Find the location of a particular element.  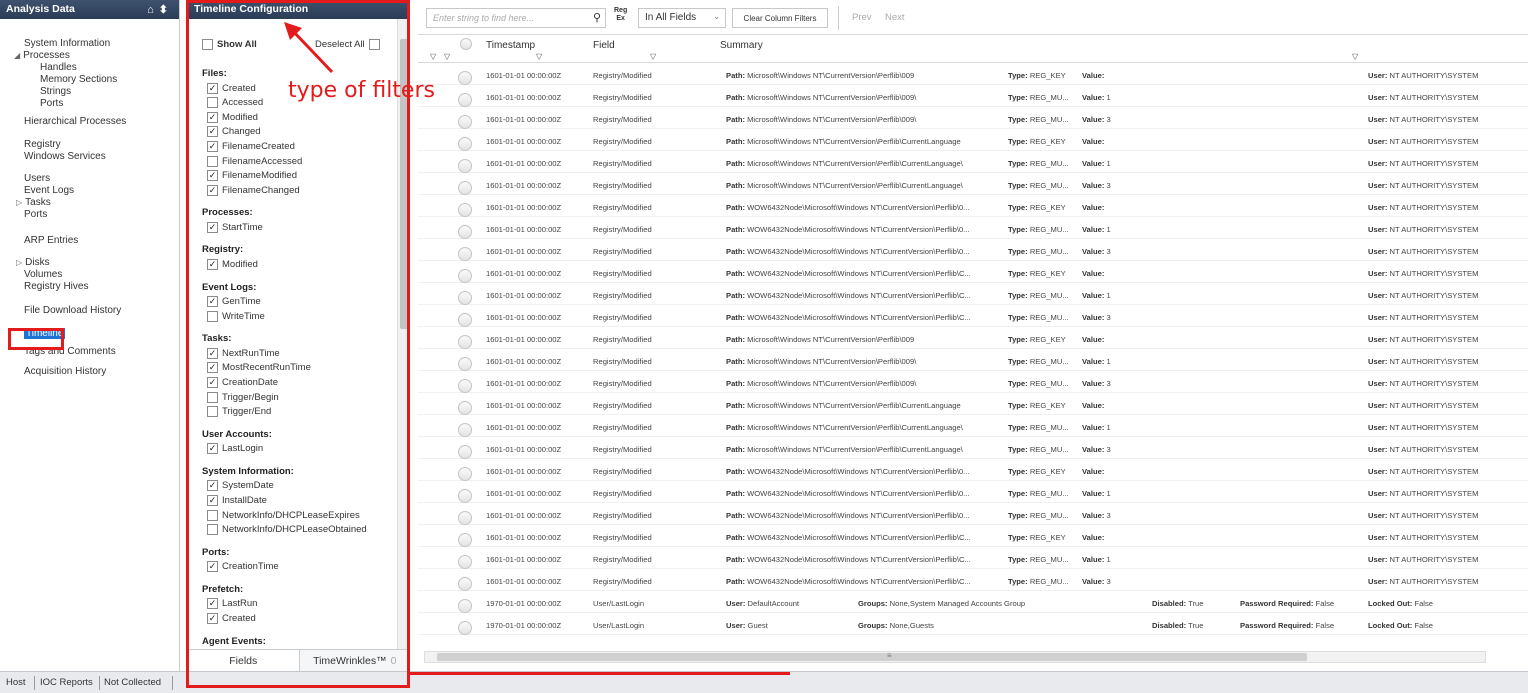

password-required-label: Password Required: is located at coordinates (1277, 625).